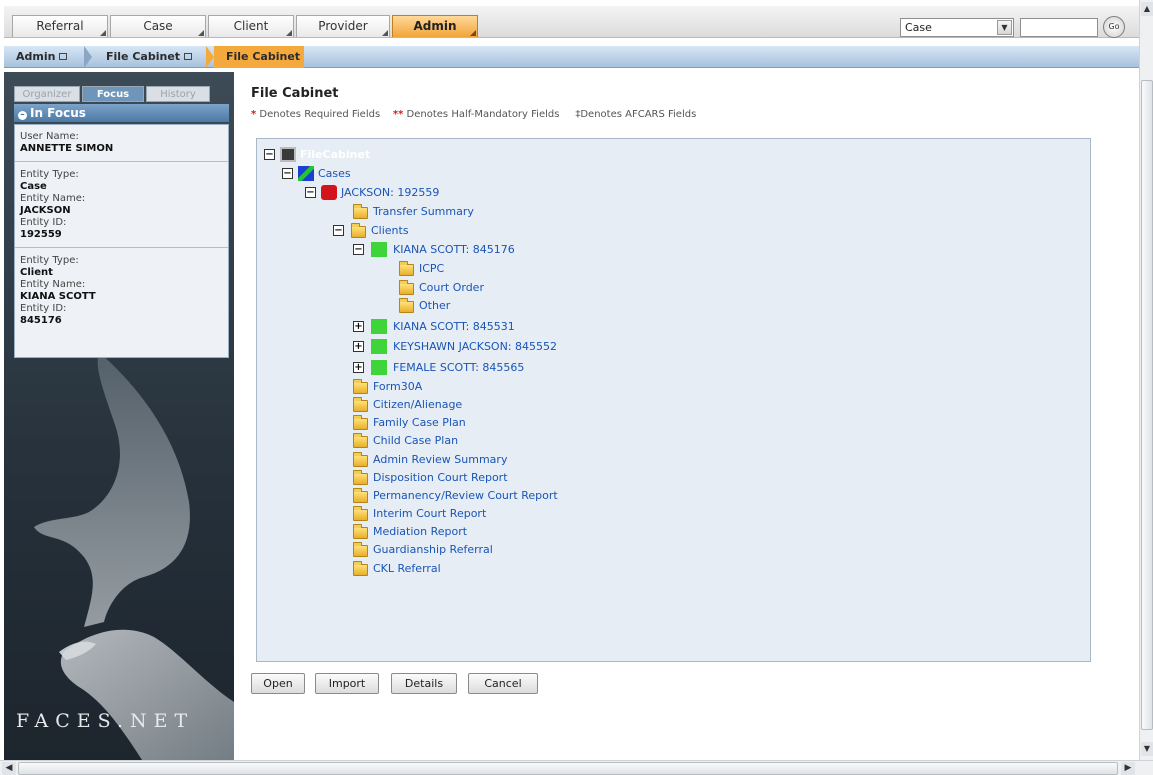 The width and height of the screenshot is (1153, 775). What do you see at coordinates (465, 496) in the screenshot?
I see `tree-label: Permanency/Review Court Report` at bounding box center [465, 496].